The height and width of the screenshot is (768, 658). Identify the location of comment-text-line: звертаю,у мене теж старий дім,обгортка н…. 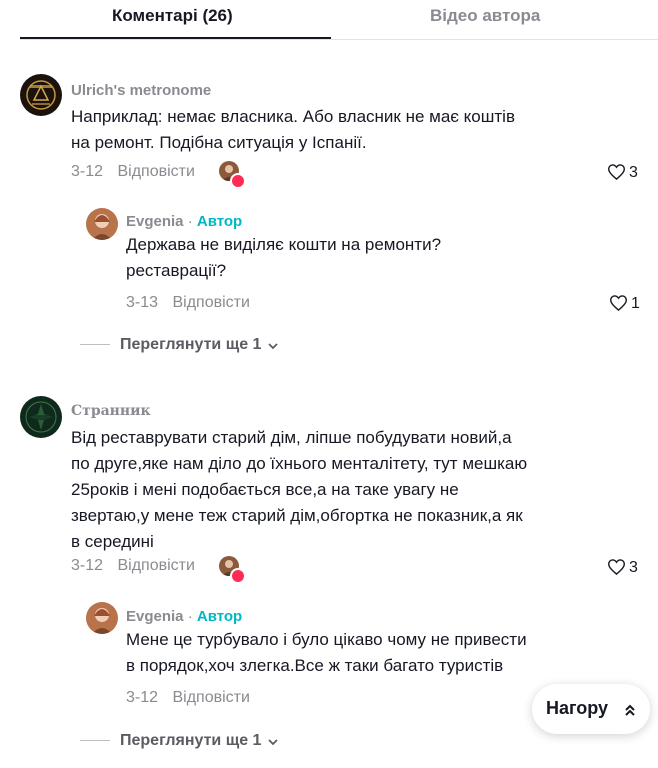
(297, 515).